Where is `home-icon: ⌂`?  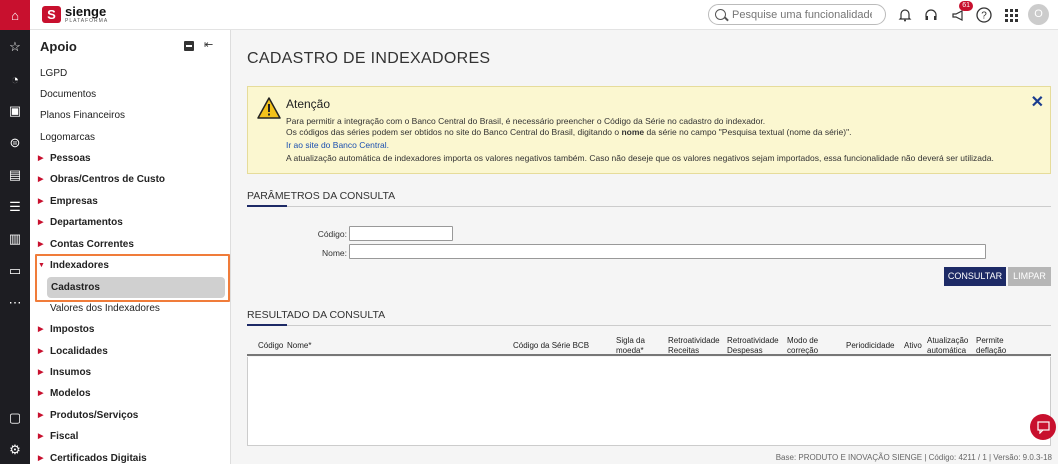 home-icon: ⌂ is located at coordinates (15, 15).